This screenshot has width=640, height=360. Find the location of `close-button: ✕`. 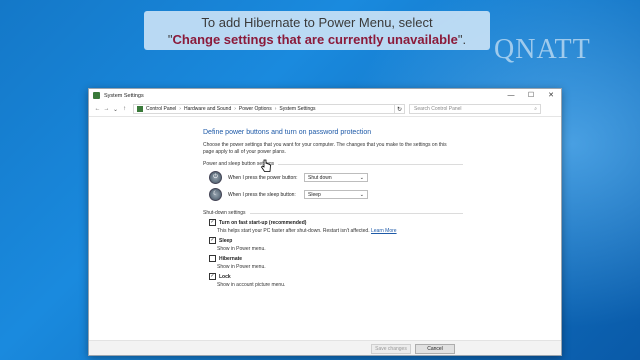

close-button: ✕ is located at coordinates (551, 95).